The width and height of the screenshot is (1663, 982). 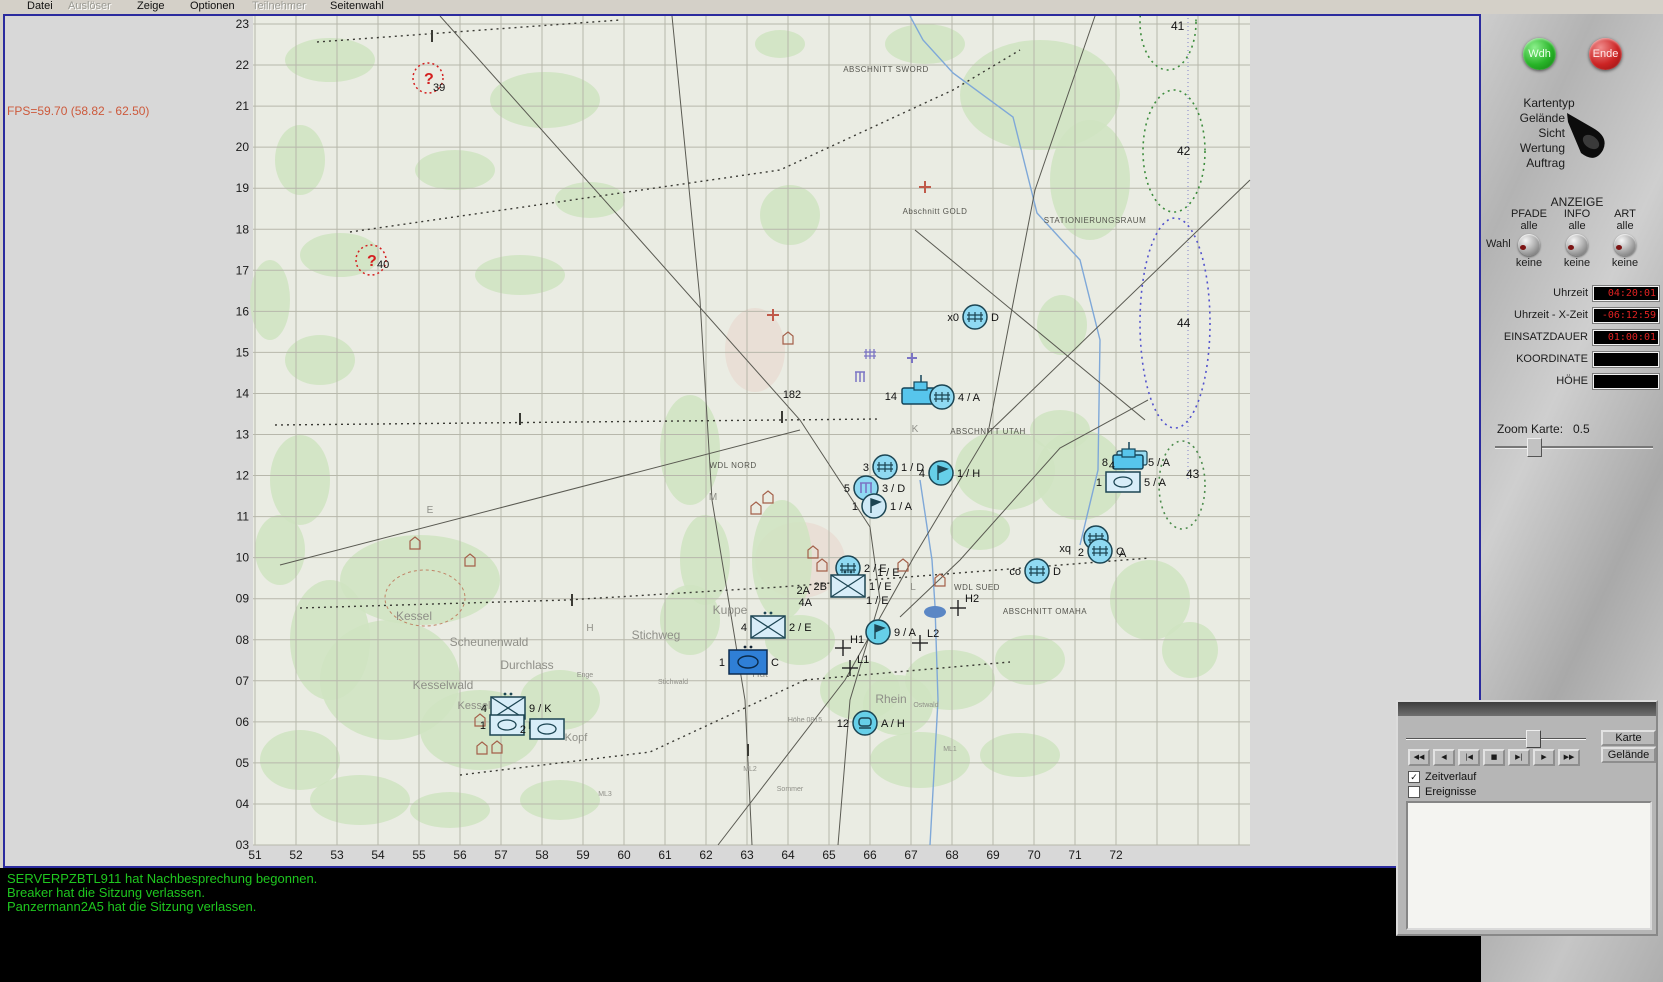 What do you see at coordinates (1625, 245) in the screenshot?
I see `knob-art` at bounding box center [1625, 245].